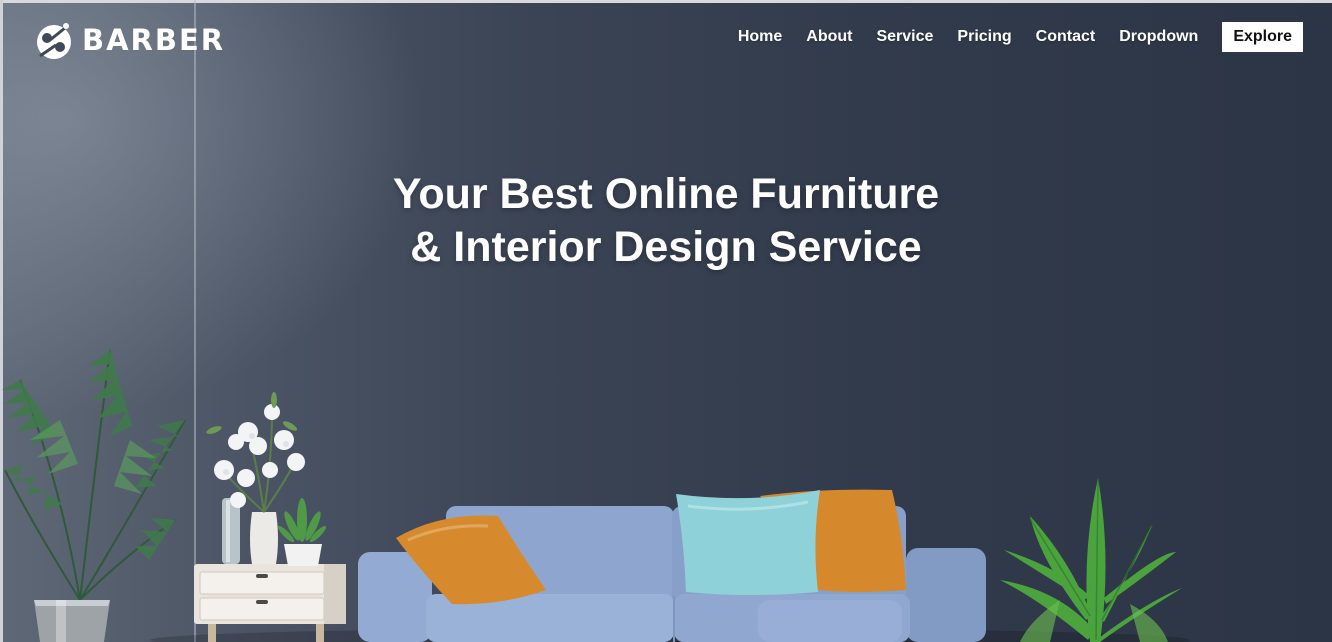  What do you see at coordinates (94, 495) in the screenshot?
I see `palm-plant` at bounding box center [94, 495].